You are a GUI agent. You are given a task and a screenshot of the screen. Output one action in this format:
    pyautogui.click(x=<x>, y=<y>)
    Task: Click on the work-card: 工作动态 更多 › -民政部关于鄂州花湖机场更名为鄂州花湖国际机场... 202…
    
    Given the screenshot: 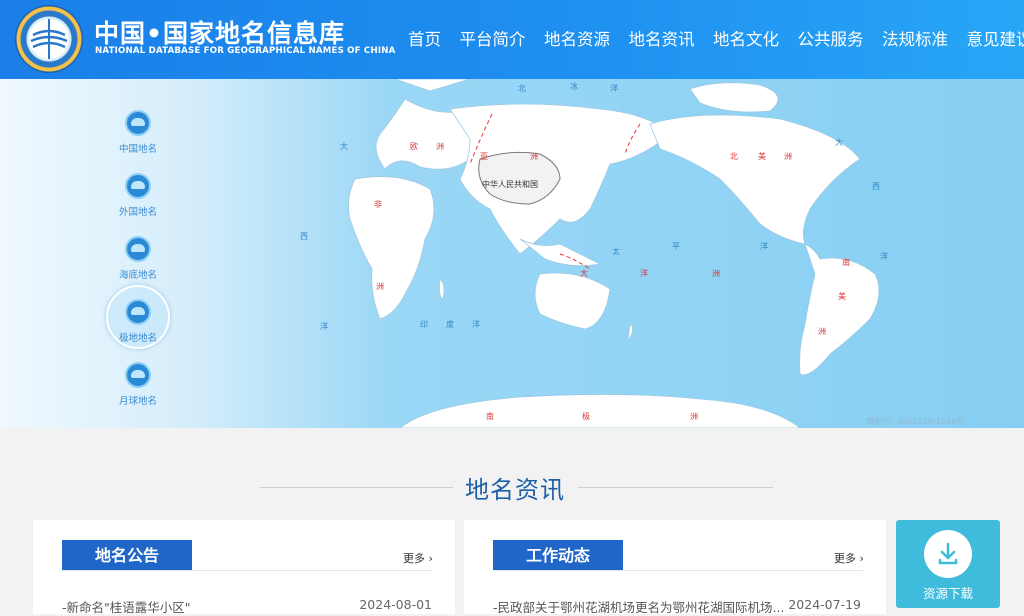 What is the action you would take?
    pyautogui.click(x=675, y=567)
    